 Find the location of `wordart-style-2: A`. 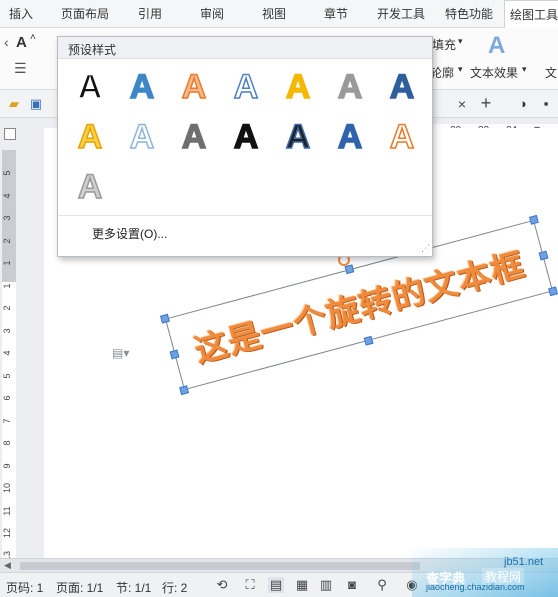

wordart-style-2: A is located at coordinates (142, 87).